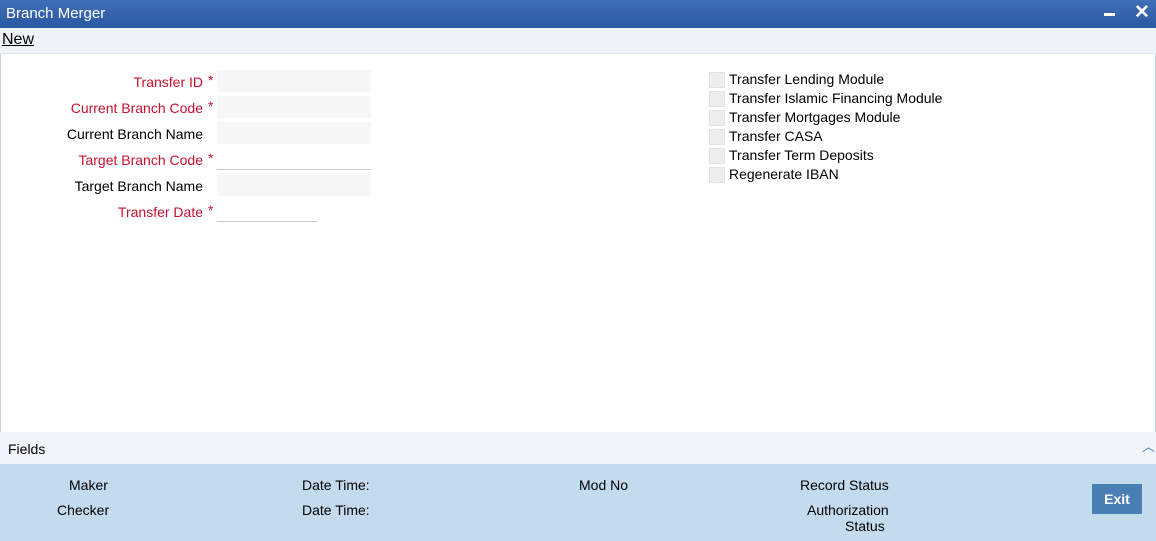 This screenshot has width=1156, height=541. I want to click on target-branch-code-input, so click(294, 159).